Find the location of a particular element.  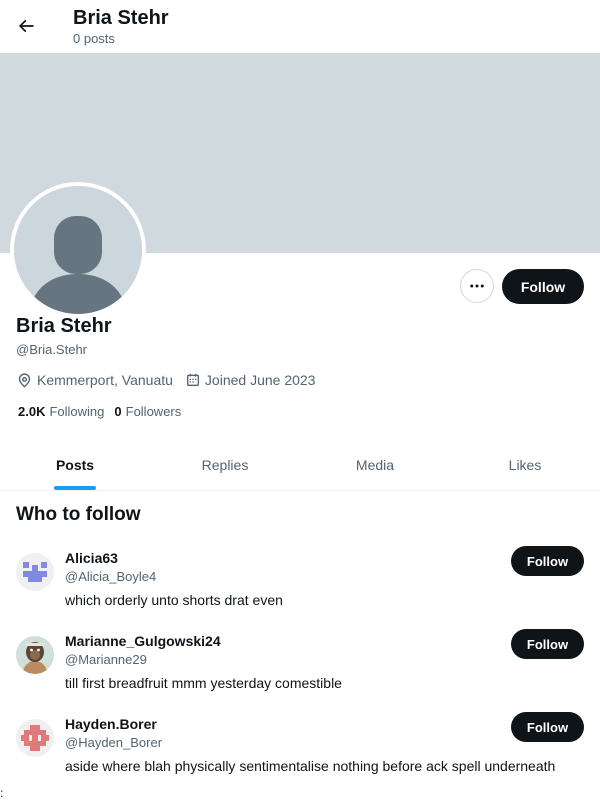

suggestion-handle: @Hayden_Borer is located at coordinates (114, 742).